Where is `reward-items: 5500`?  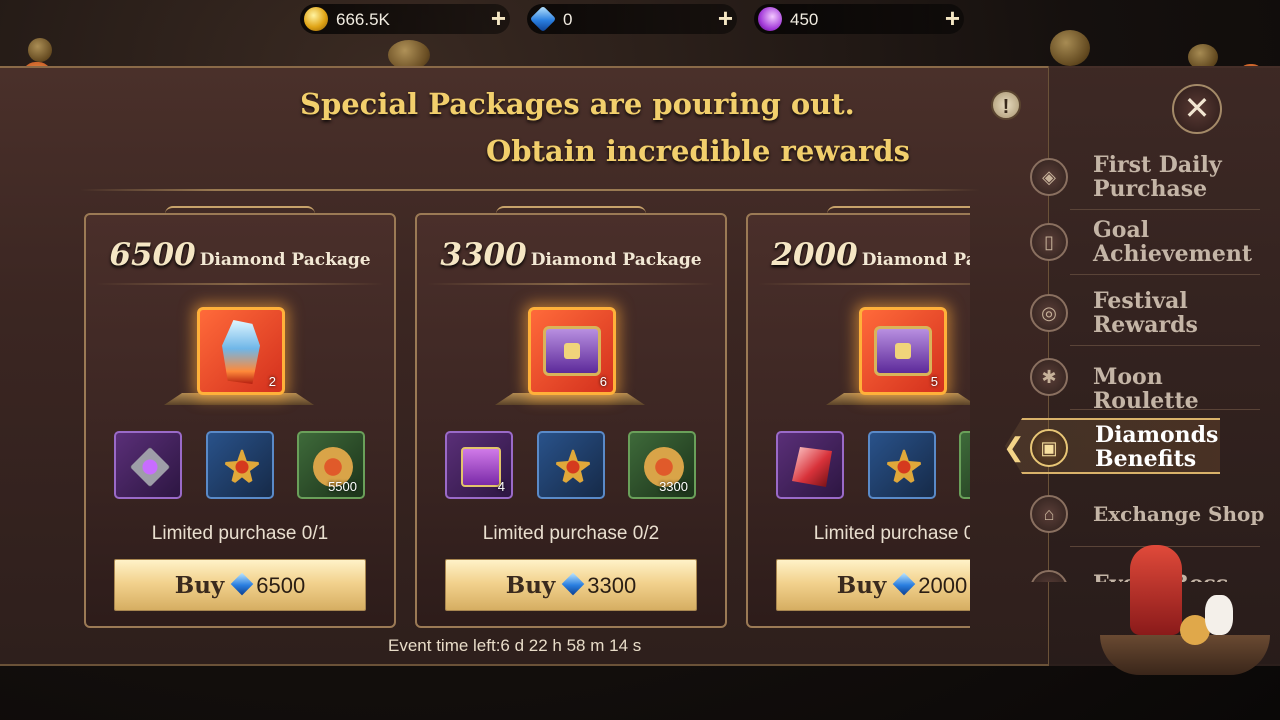
reward-items: 5500 is located at coordinates (244, 466).